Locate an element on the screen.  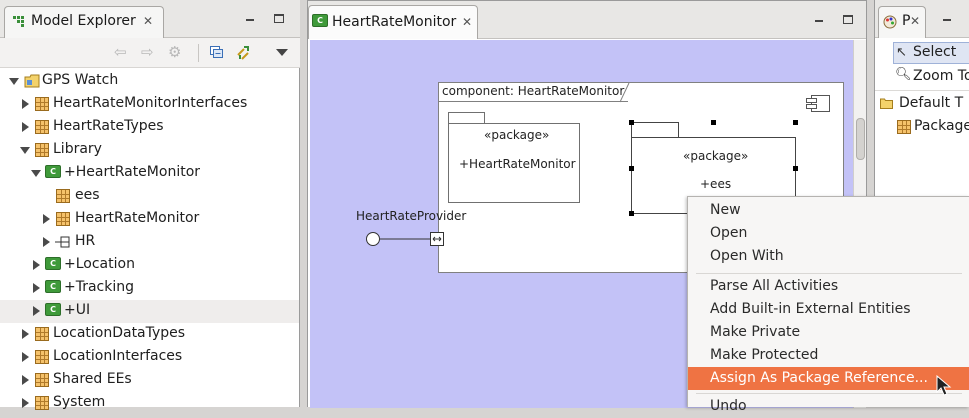
palette-package-tool: Package is located at coordinates (932, 127).